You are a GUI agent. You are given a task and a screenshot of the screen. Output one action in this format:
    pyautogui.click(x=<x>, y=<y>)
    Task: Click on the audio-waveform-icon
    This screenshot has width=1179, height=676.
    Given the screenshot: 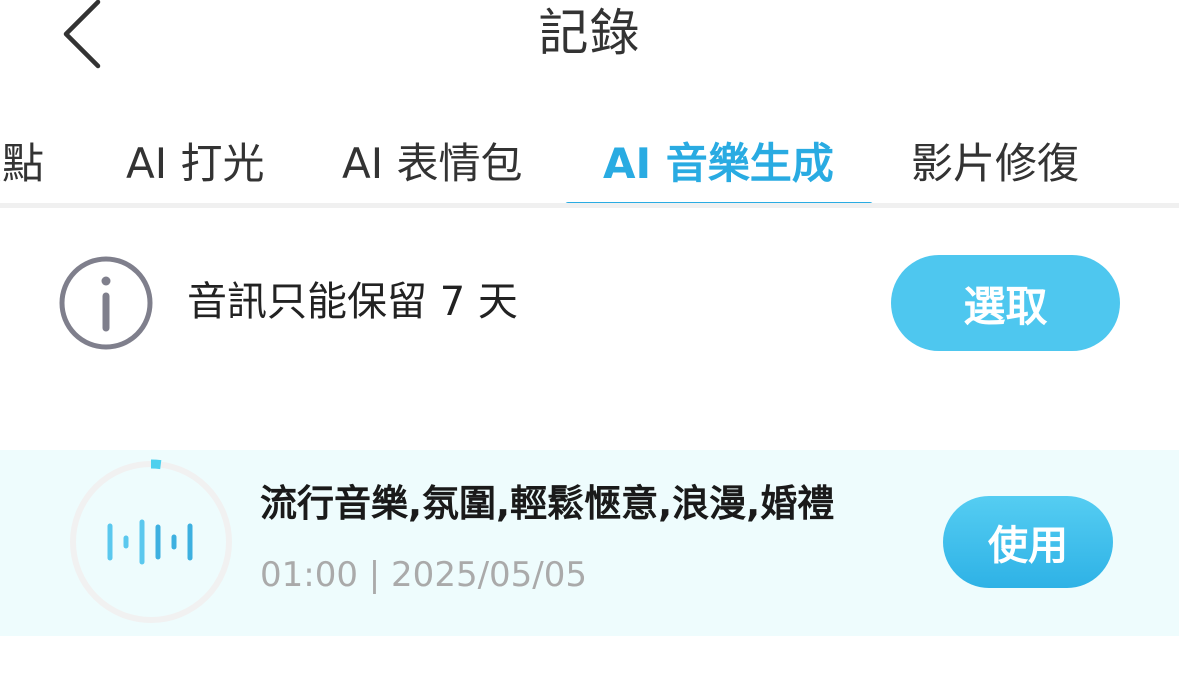 What is the action you would take?
    pyautogui.click(x=150, y=542)
    